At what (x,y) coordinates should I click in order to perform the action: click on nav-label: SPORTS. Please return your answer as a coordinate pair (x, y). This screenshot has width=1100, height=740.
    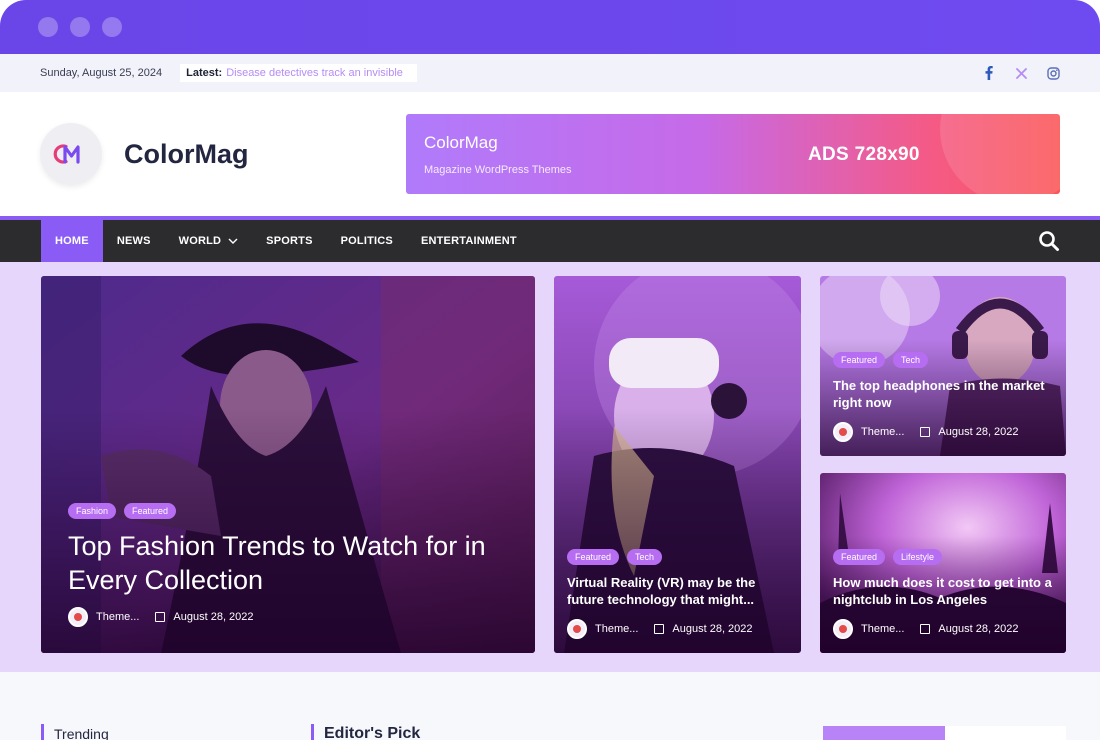
    Looking at the image, I should click on (289, 241).